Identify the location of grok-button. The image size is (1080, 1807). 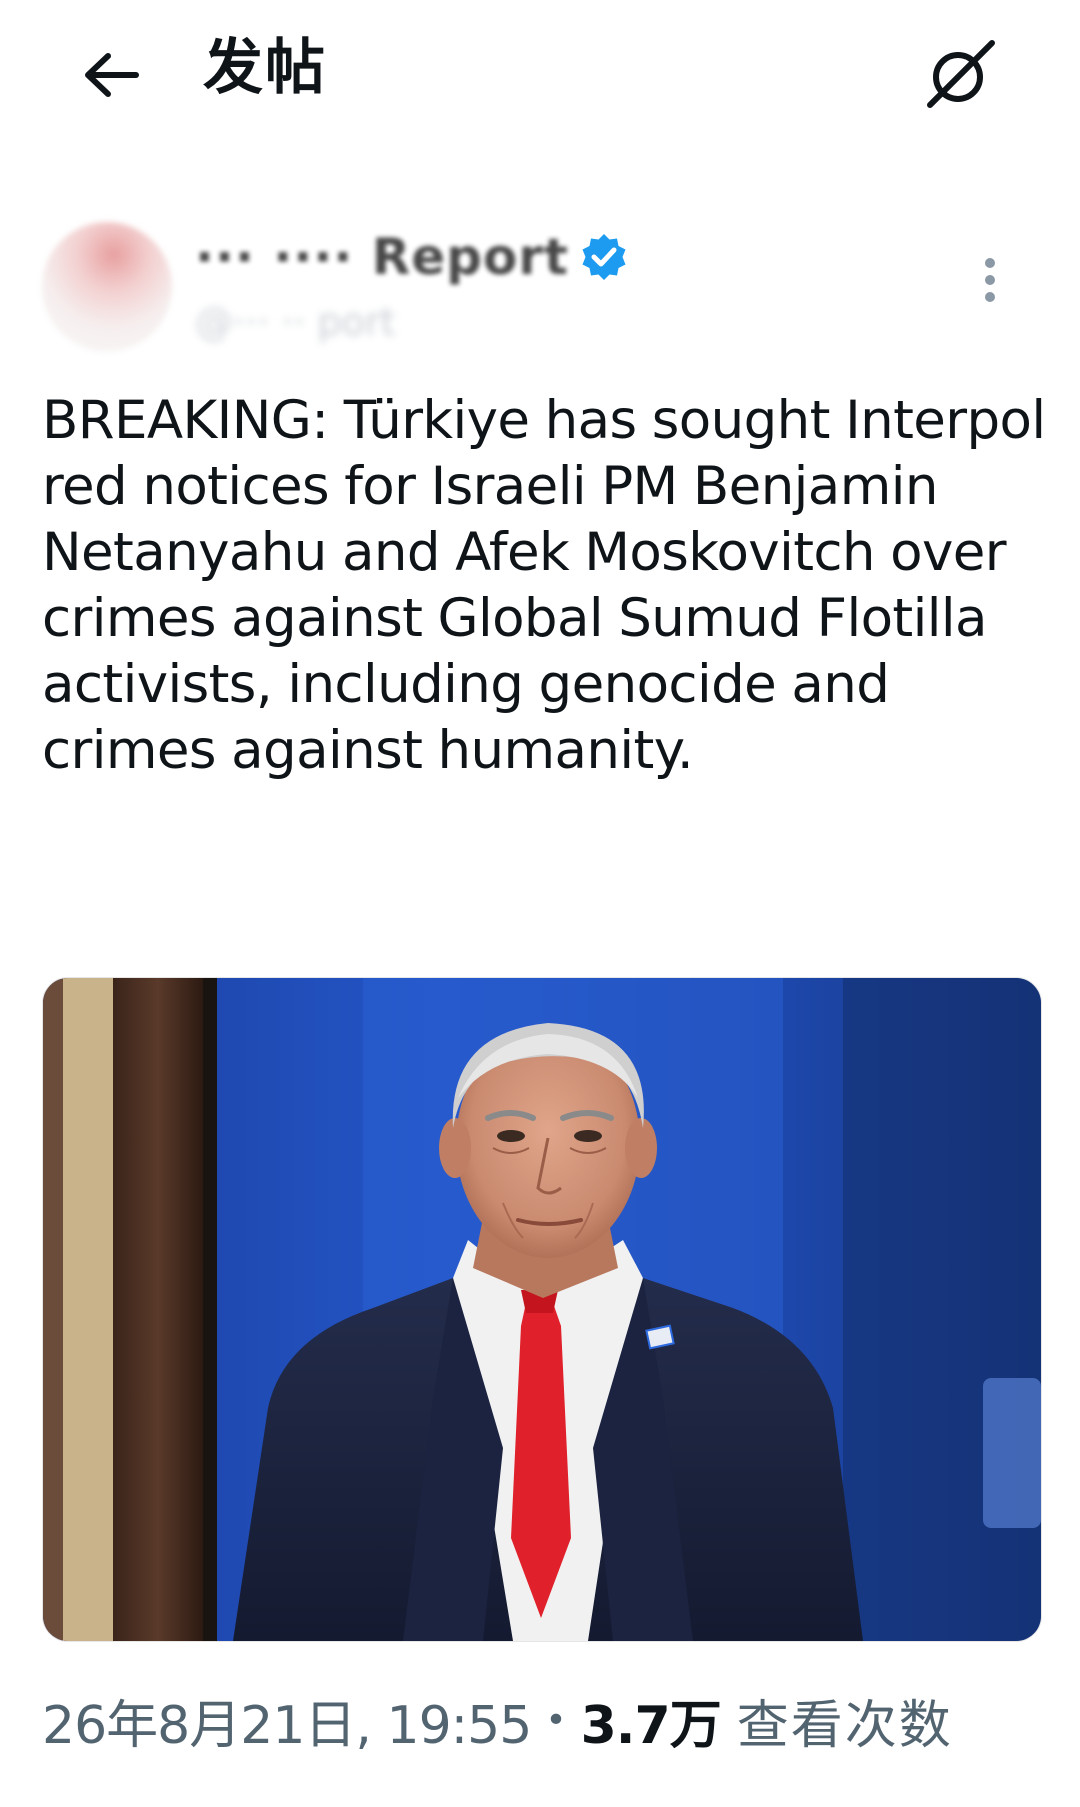
(960, 75).